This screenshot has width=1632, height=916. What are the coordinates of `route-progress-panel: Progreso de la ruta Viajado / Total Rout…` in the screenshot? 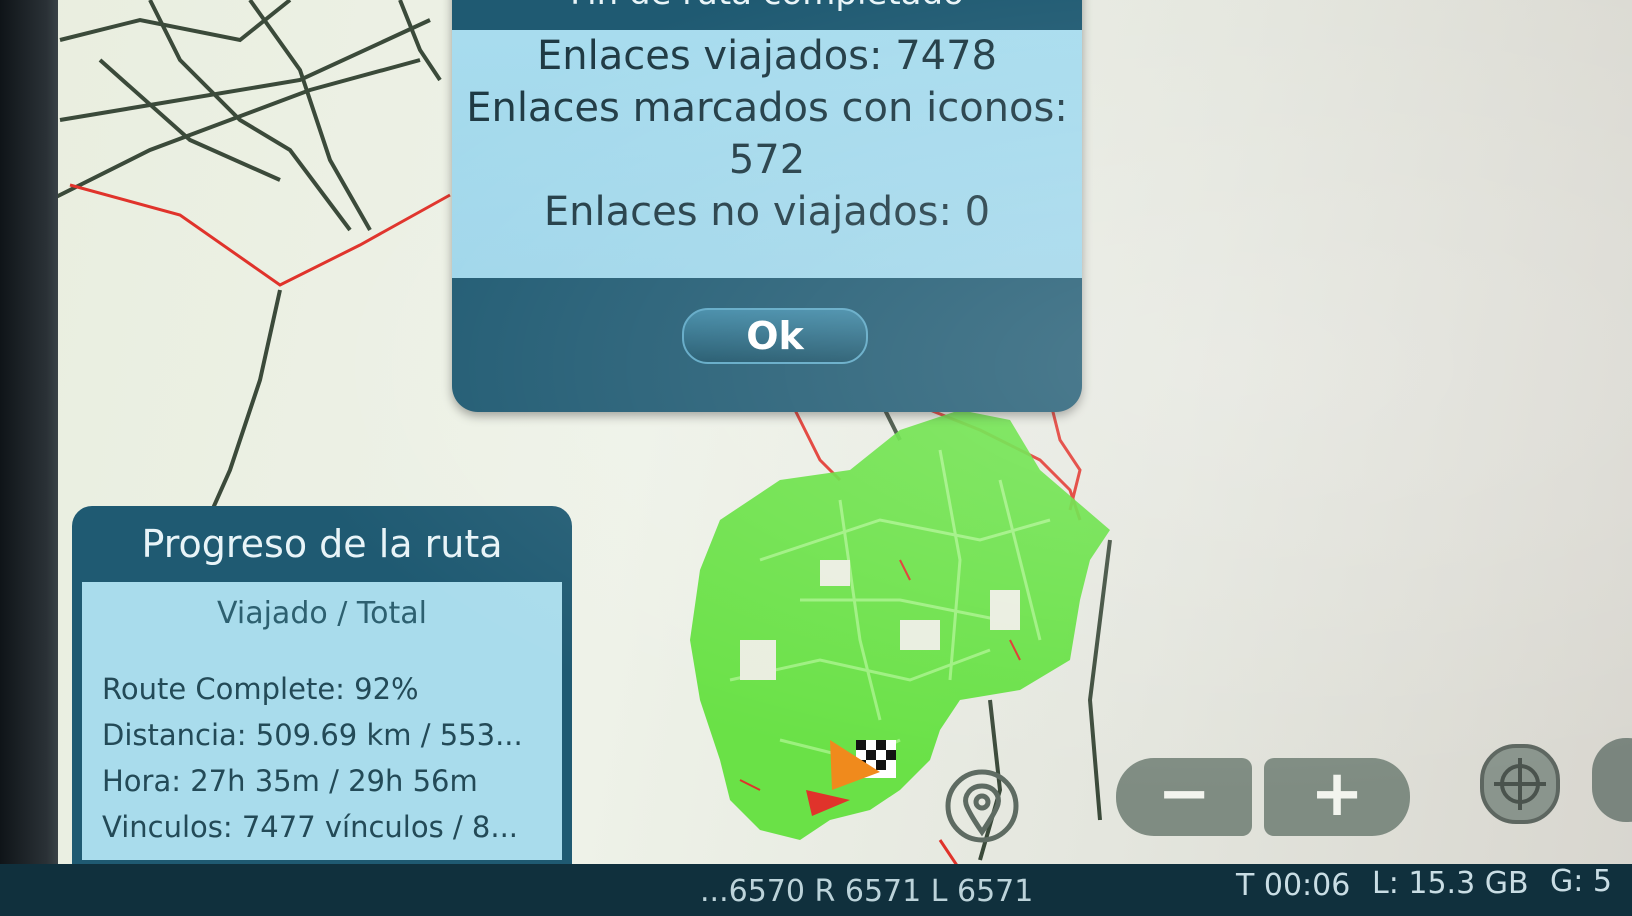 It's located at (322, 711).